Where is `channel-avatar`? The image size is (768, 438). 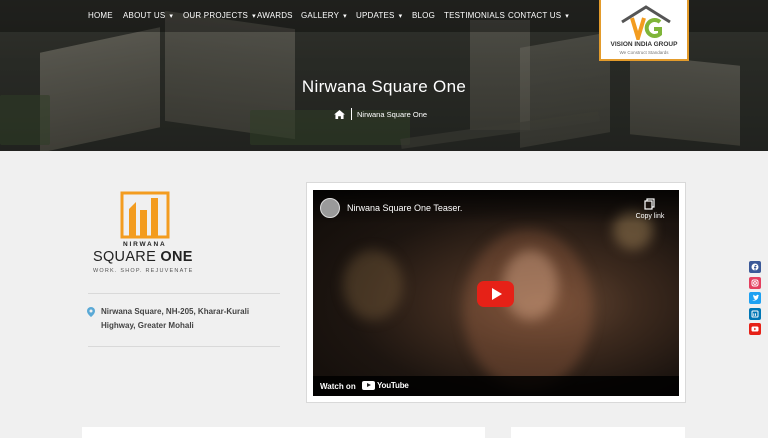
channel-avatar is located at coordinates (330, 208).